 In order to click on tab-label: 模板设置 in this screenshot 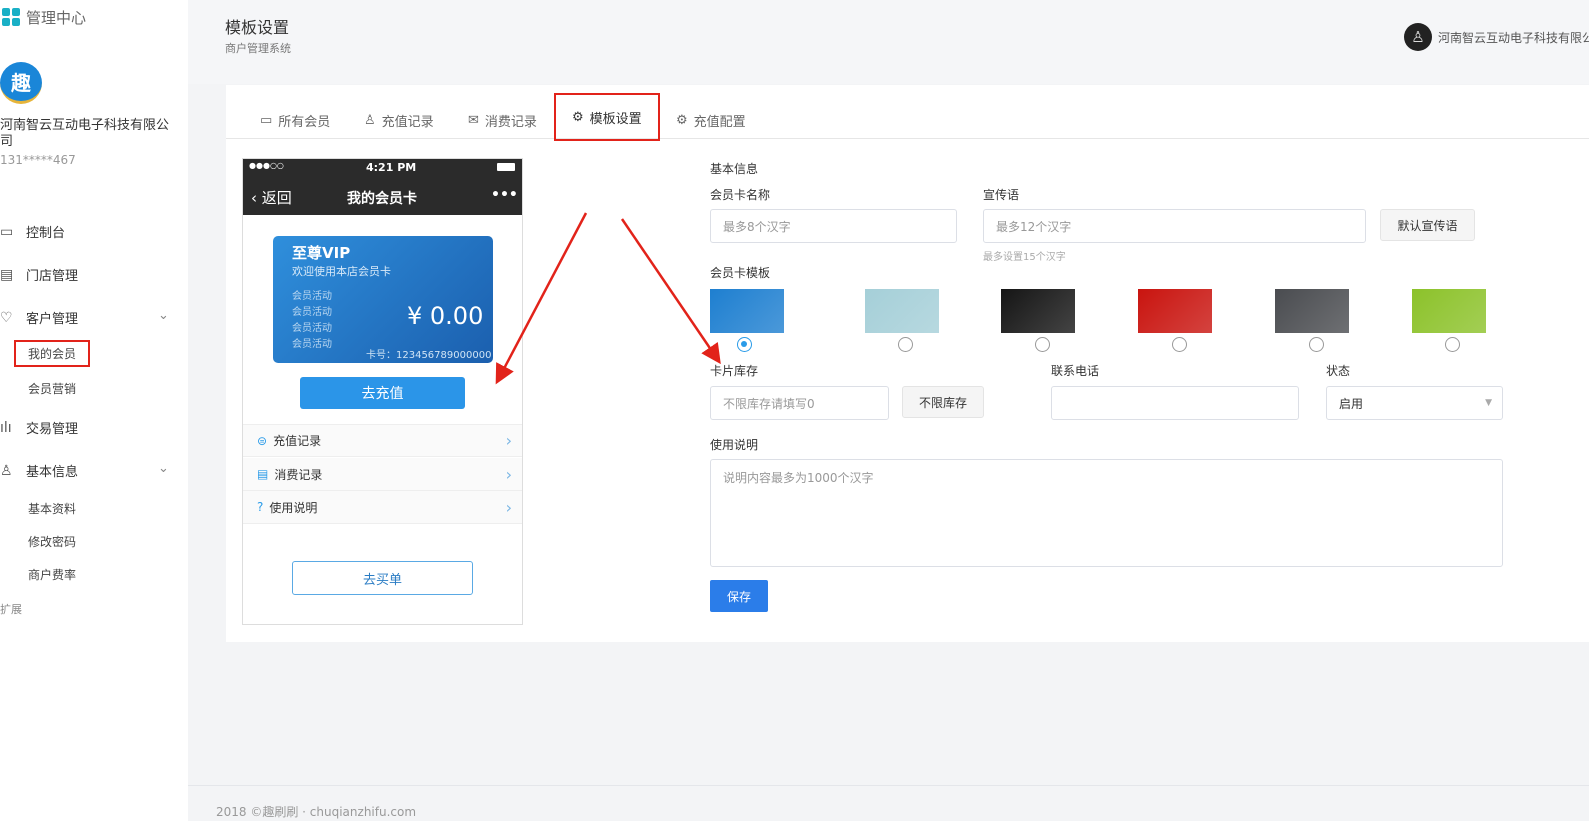, I will do `click(615, 119)`.